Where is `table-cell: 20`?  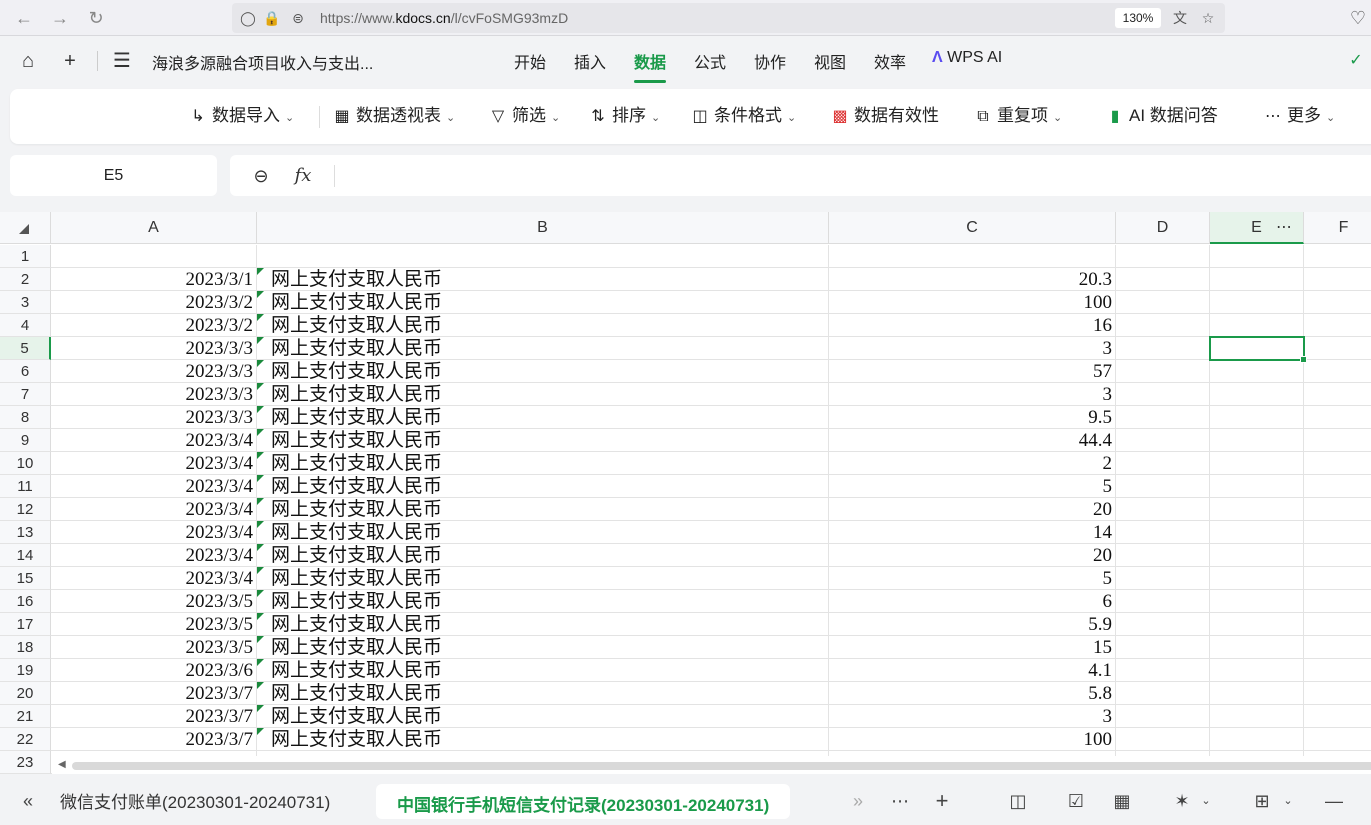
table-cell: 20 is located at coordinates (972, 509).